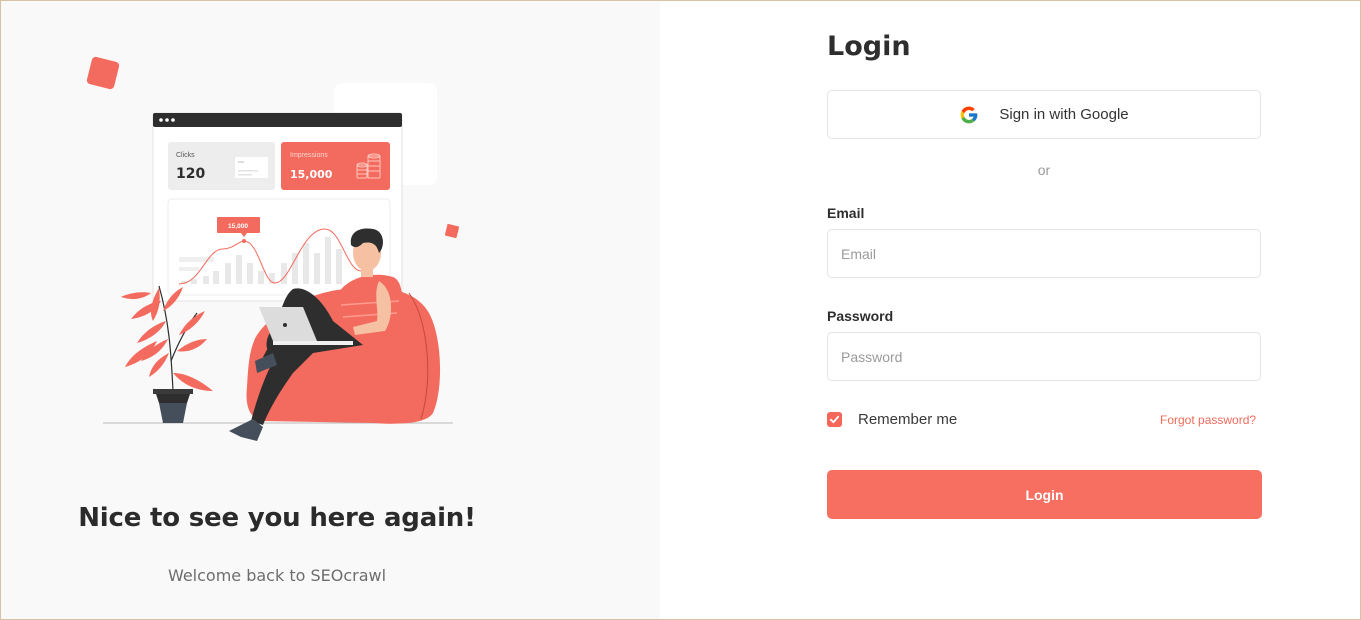 The image size is (1361, 620). Describe the element at coordinates (869, 46) in the screenshot. I see `login-title: Login` at that location.